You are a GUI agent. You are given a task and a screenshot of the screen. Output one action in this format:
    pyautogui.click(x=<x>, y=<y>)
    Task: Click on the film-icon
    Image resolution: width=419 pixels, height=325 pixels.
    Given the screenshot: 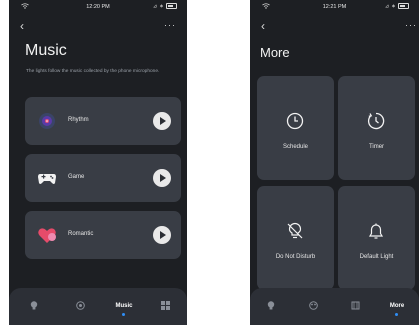 What is the action you would take?
    pyautogui.click(x=355, y=305)
    